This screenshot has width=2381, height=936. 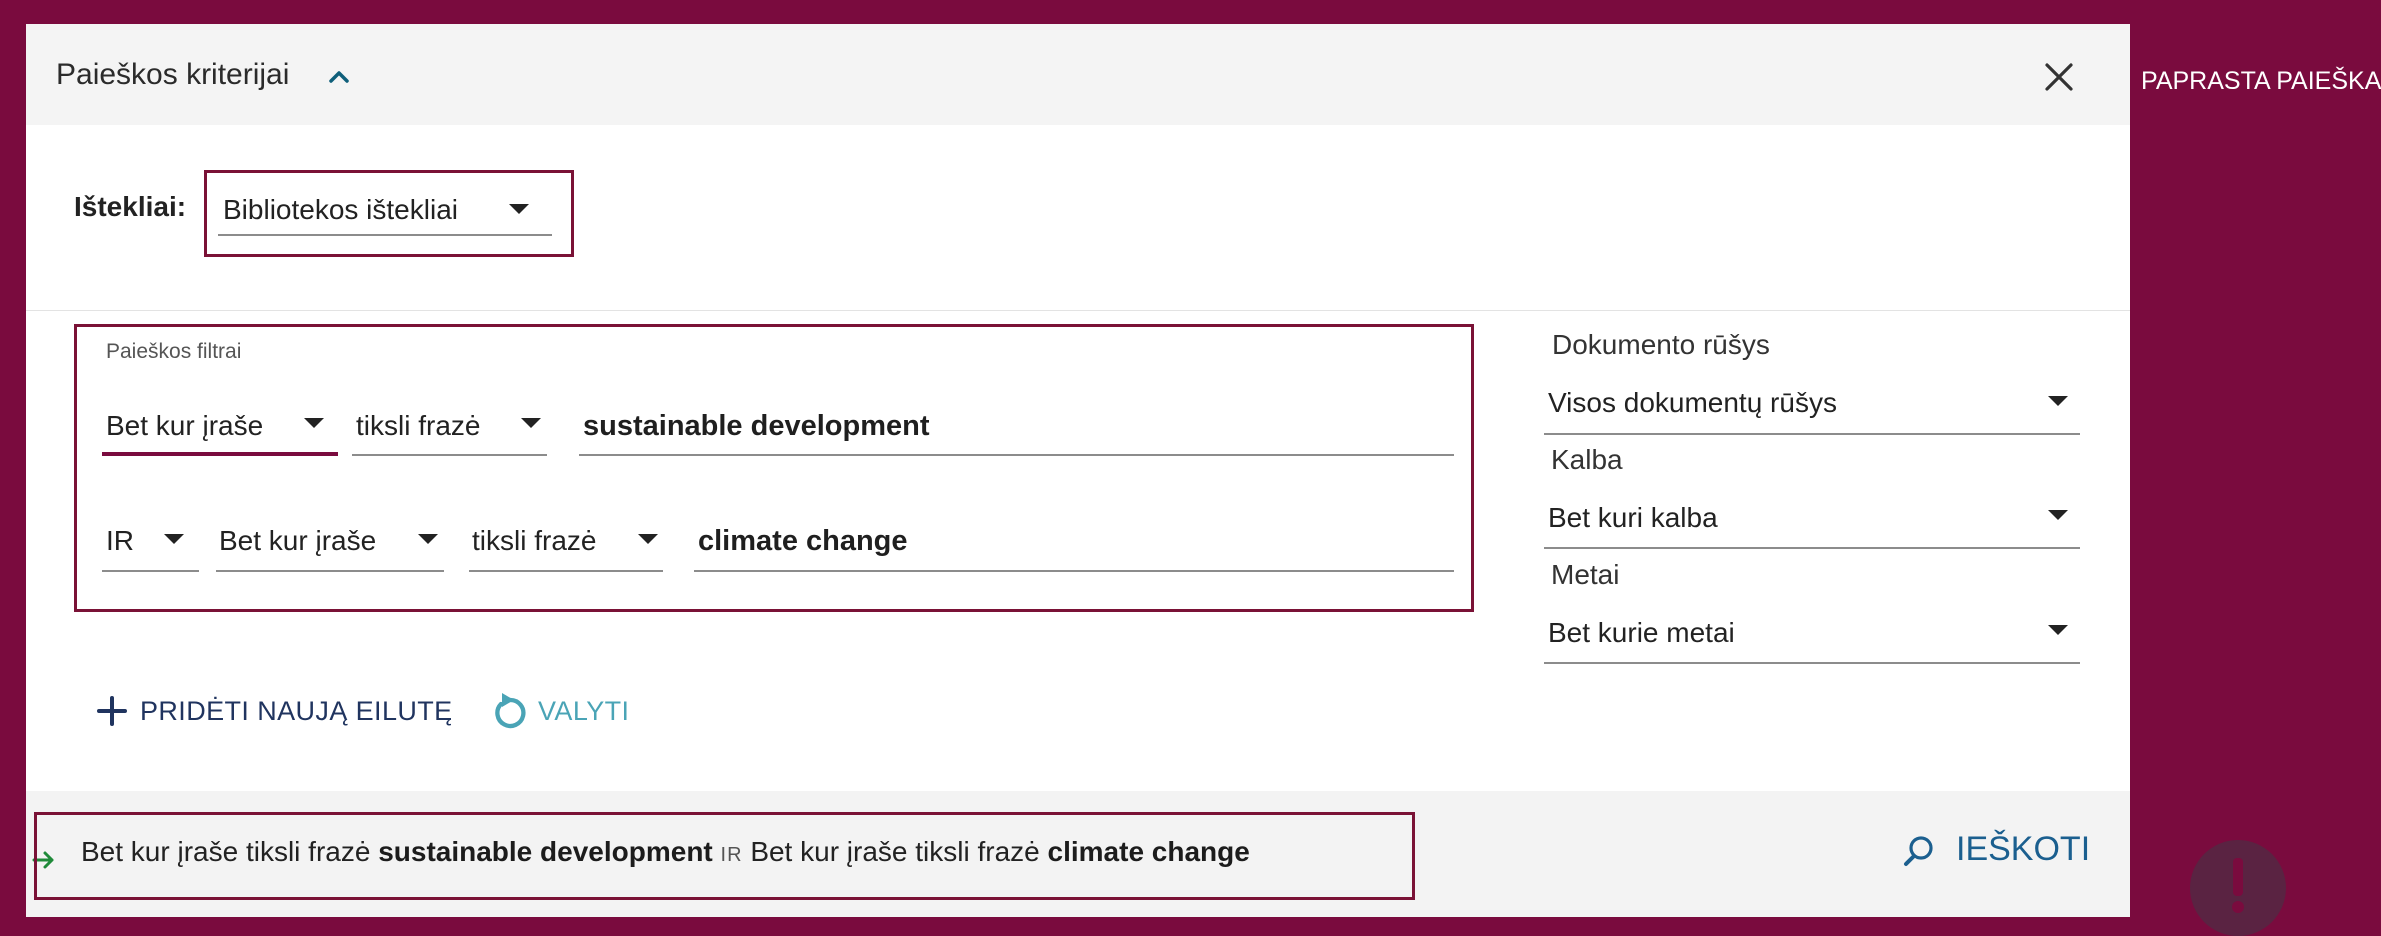 I want to click on search-icon, so click(x=1919, y=851).